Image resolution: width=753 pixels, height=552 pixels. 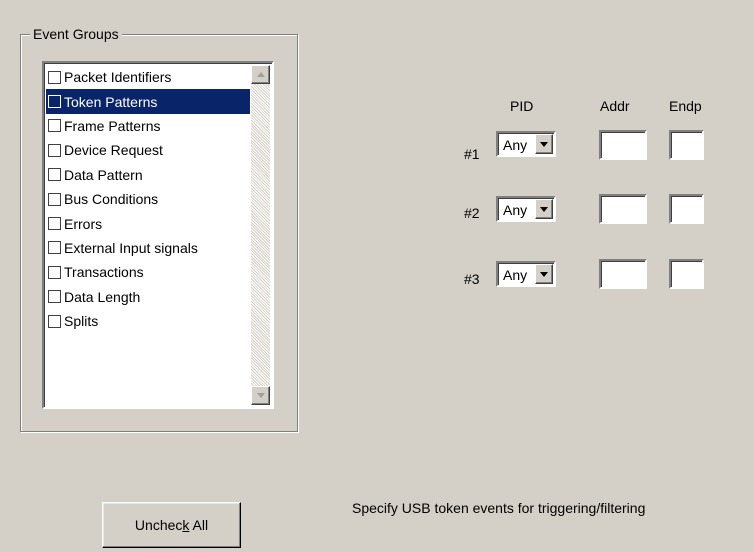 What do you see at coordinates (113, 150) in the screenshot?
I see `list-item-label: Device Request` at bounding box center [113, 150].